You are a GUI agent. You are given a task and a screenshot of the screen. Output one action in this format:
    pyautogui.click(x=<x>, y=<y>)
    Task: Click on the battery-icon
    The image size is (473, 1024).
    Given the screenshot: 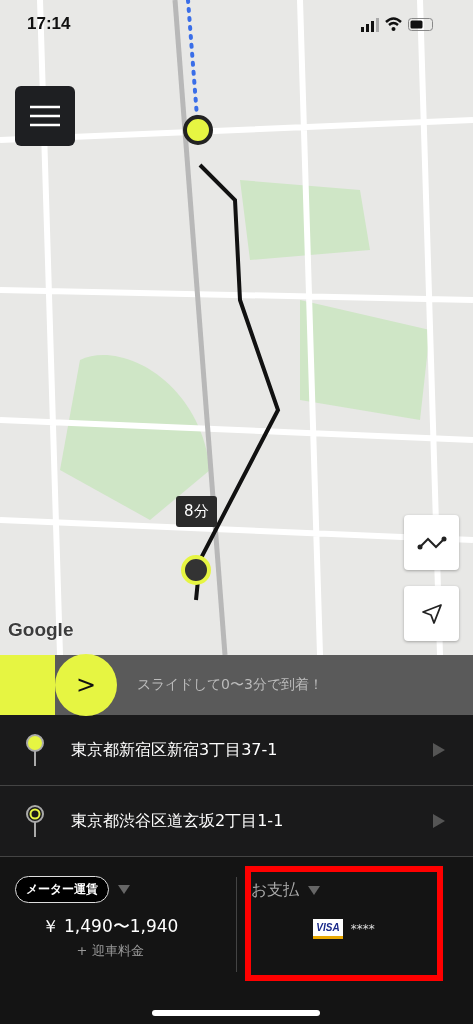 What is the action you would take?
    pyautogui.click(x=420, y=24)
    